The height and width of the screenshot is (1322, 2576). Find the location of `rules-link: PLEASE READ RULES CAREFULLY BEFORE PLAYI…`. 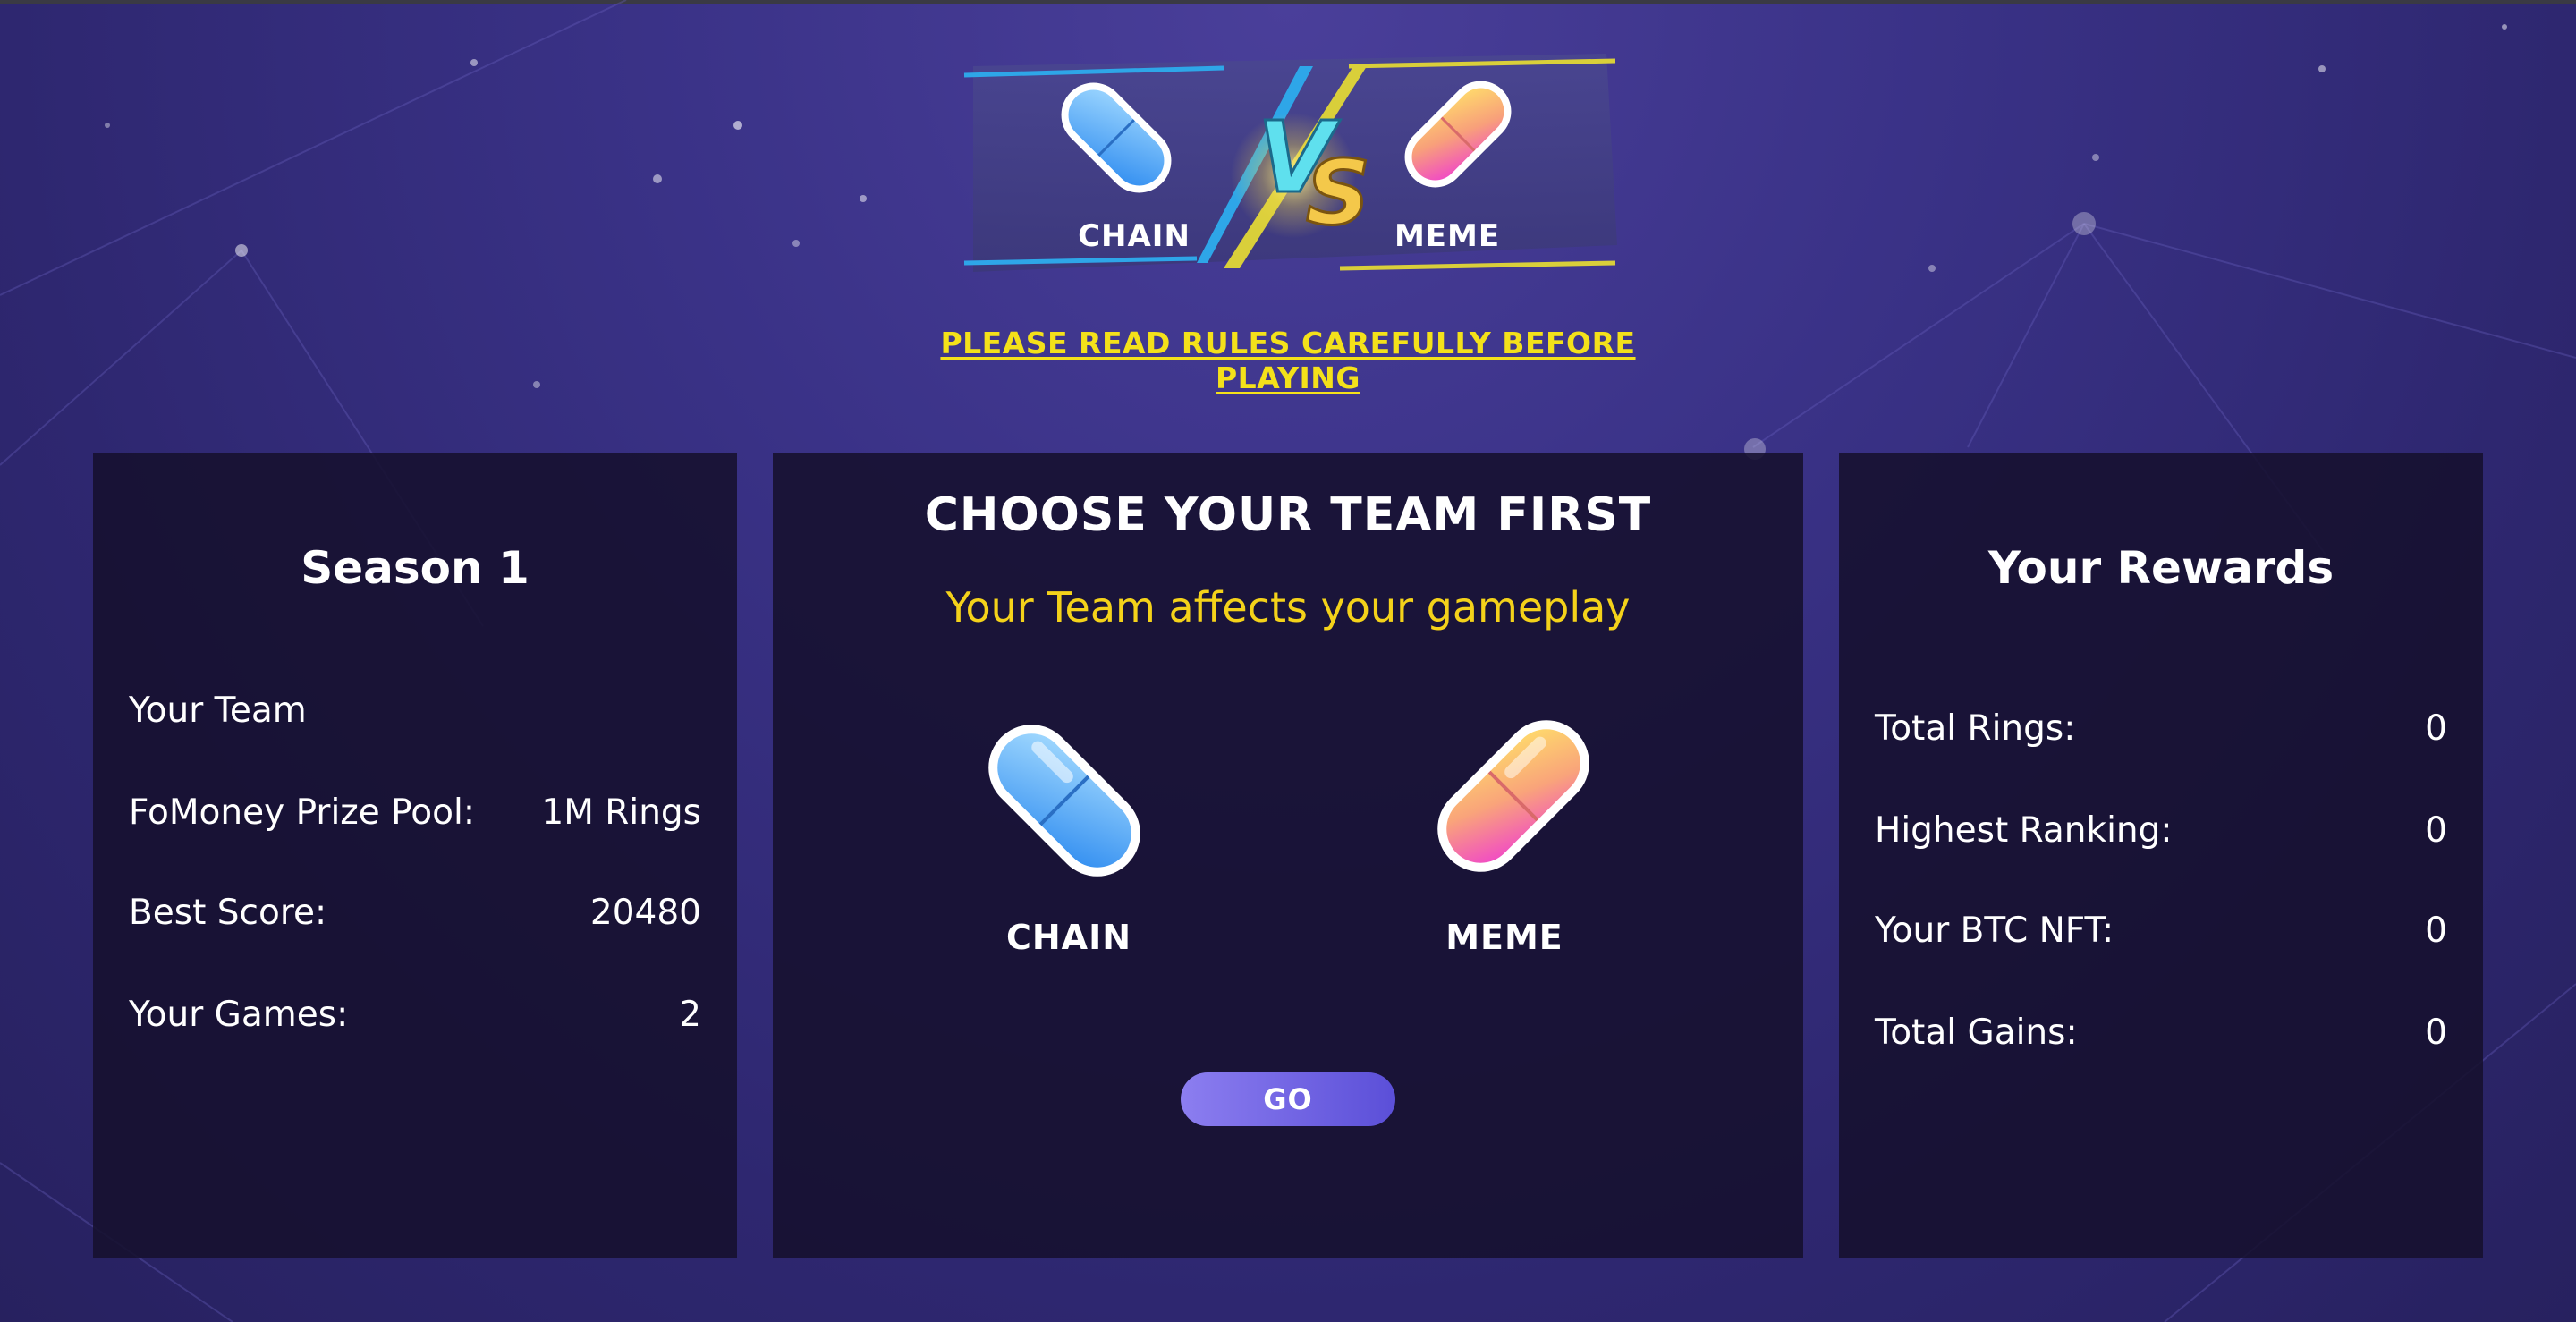

rules-link: PLEASE READ RULES CAREFULLY BEFORE PLAYI… is located at coordinates (1288, 360).